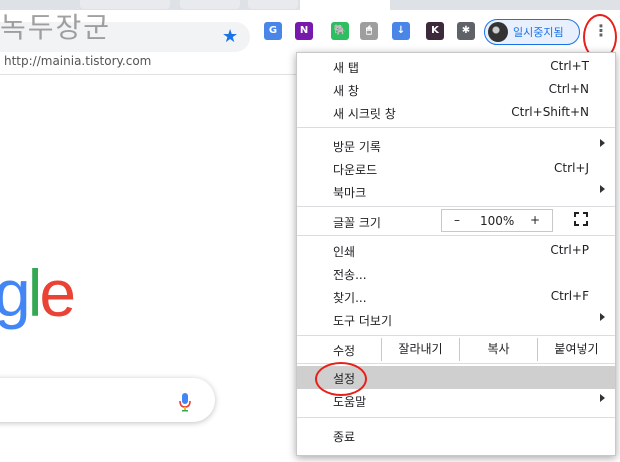 The height and width of the screenshot is (462, 620). Describe the element at coordinates (466, 31) in the screenshot. I see `puzzle-extension-icon: ✱` at that location.